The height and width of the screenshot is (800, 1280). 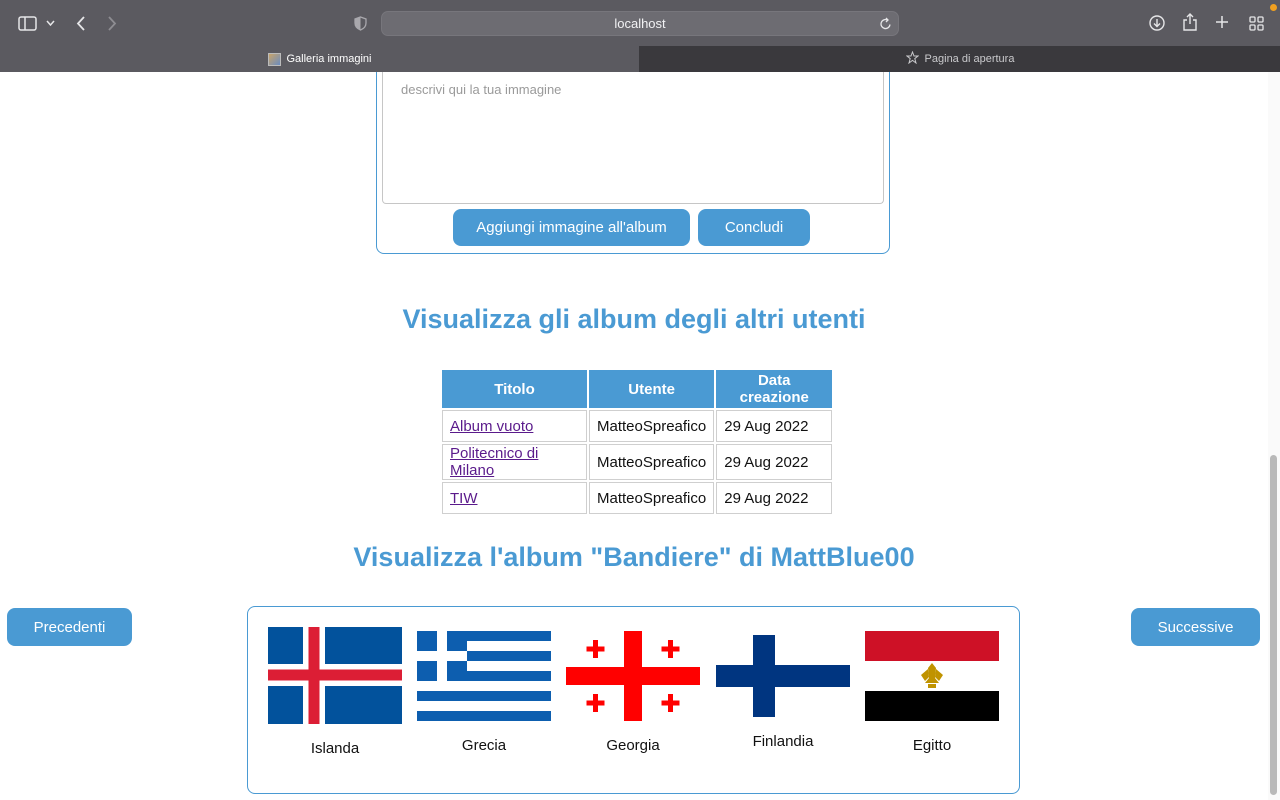 What do you see at coordinates (652, 389) in the screenshot?
I see `column-header-user: Utente` at bounding box center [652, 389].